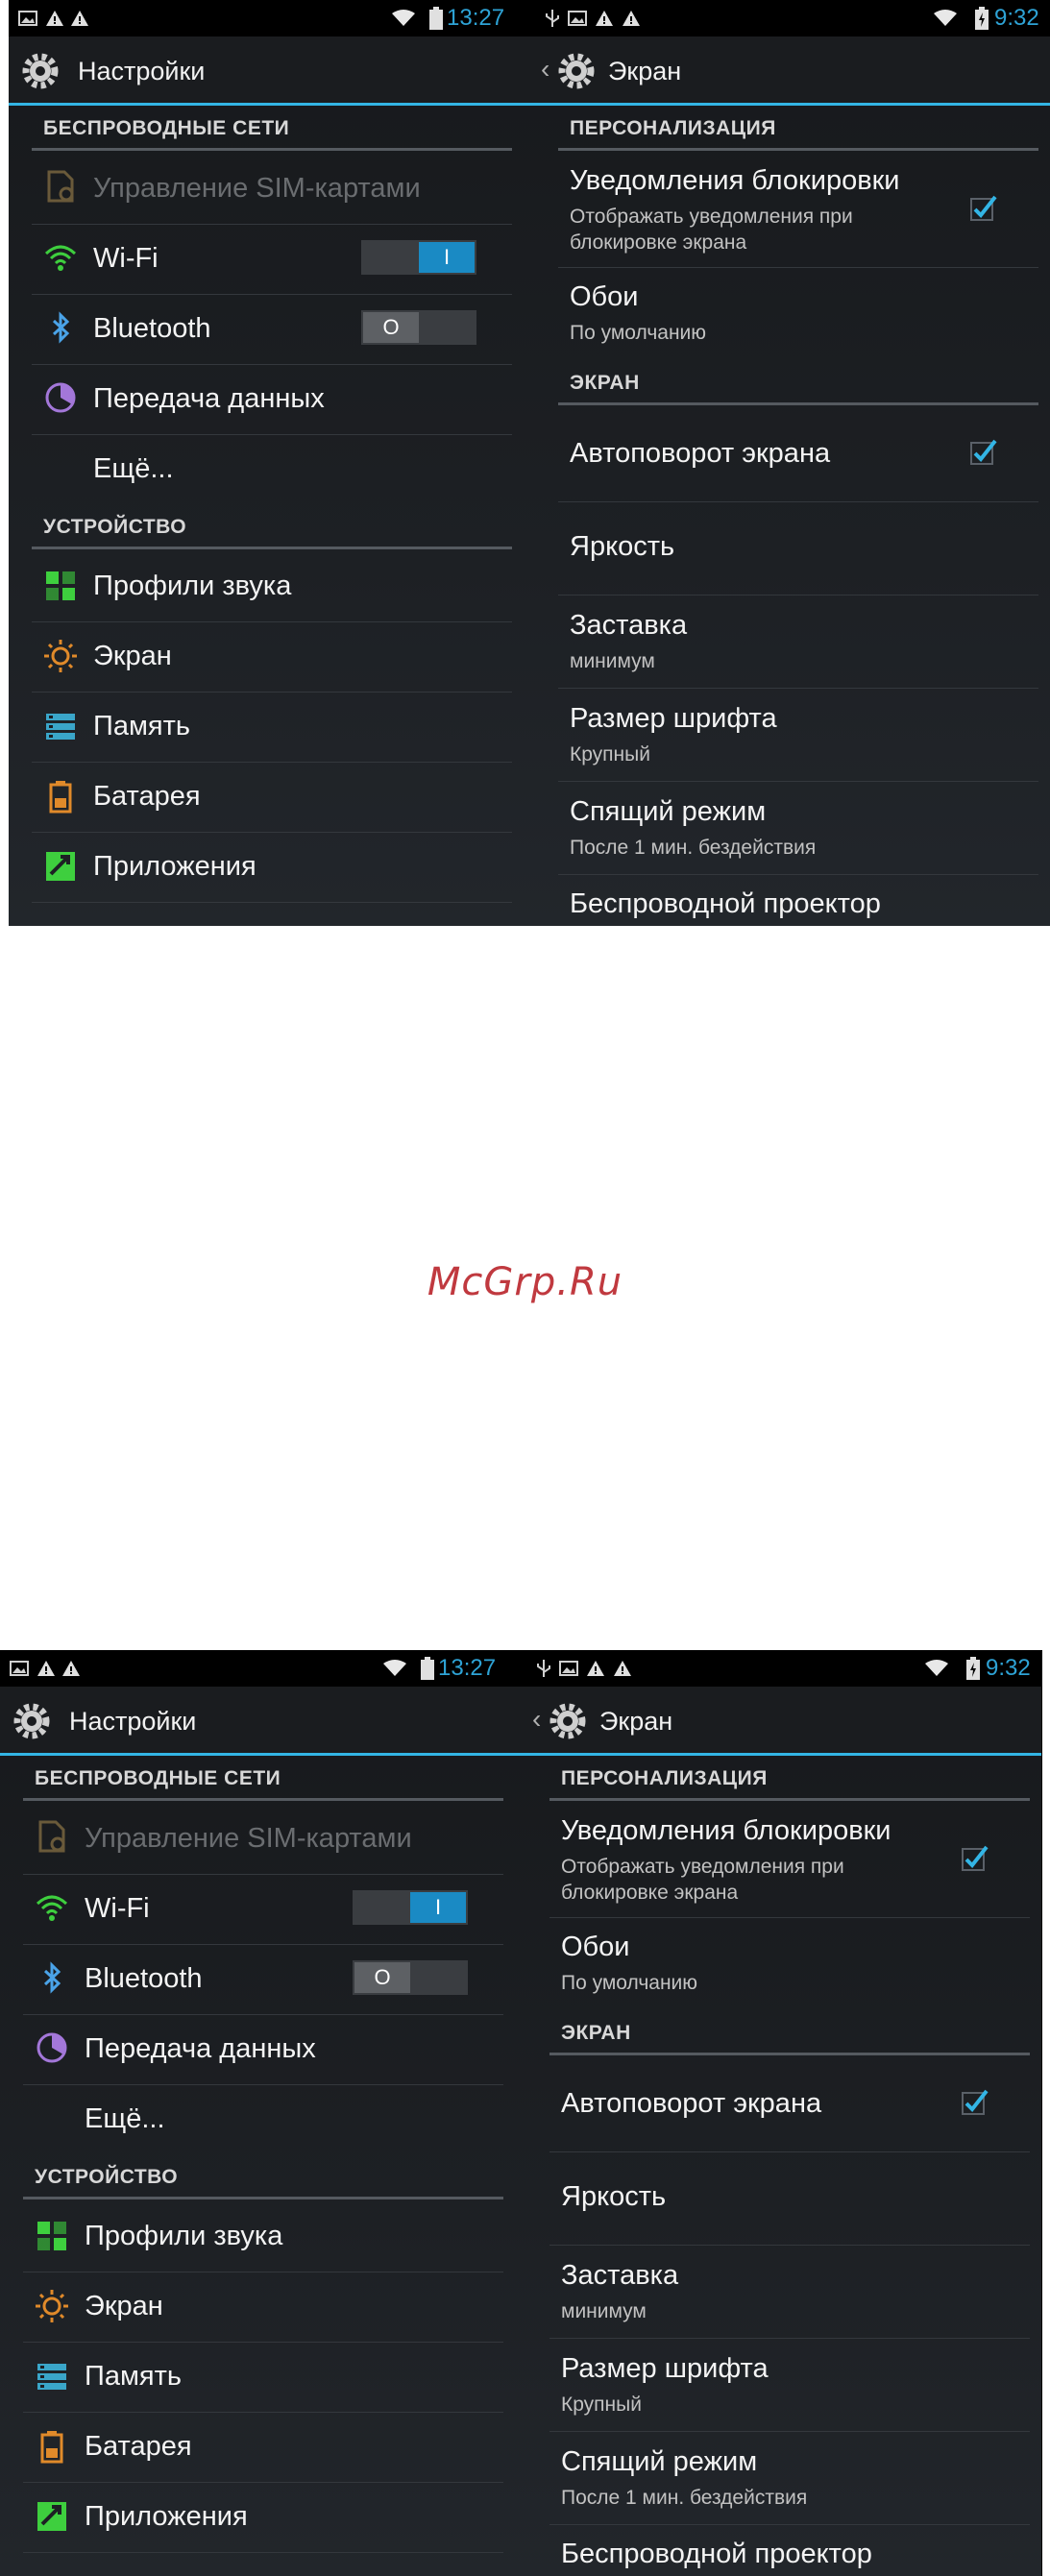  What do you see at coordinates (438, 1907) in the screenshot?
I see `toggle-on-glyph: I` at bounding box center [438, 1907].